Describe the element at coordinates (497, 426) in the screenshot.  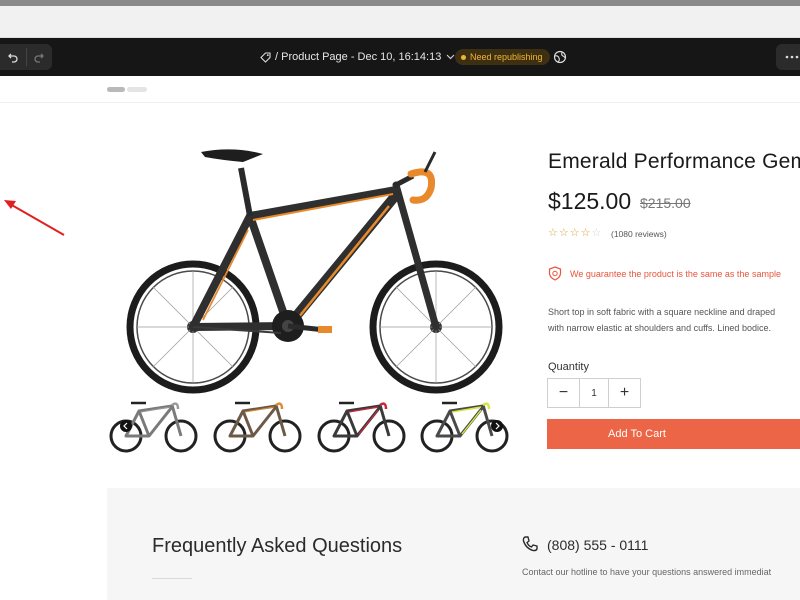
I see `thumb-nav-next-icon` at that location.